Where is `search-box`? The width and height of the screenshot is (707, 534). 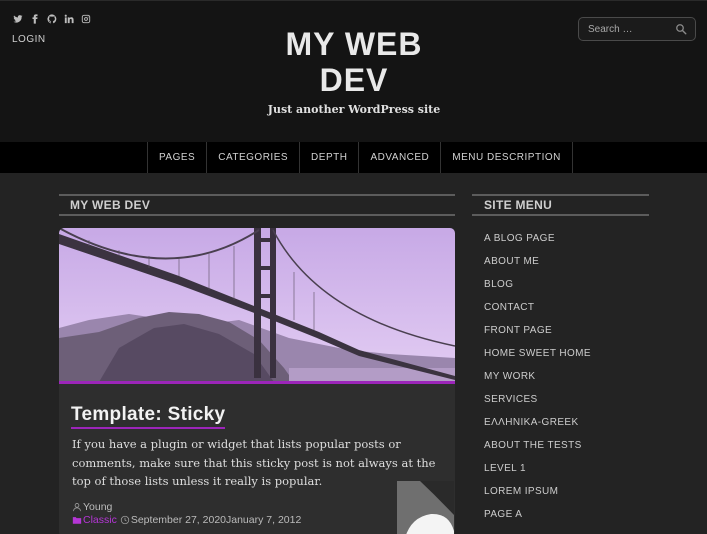
search-box is located at coordinates (637, 29).